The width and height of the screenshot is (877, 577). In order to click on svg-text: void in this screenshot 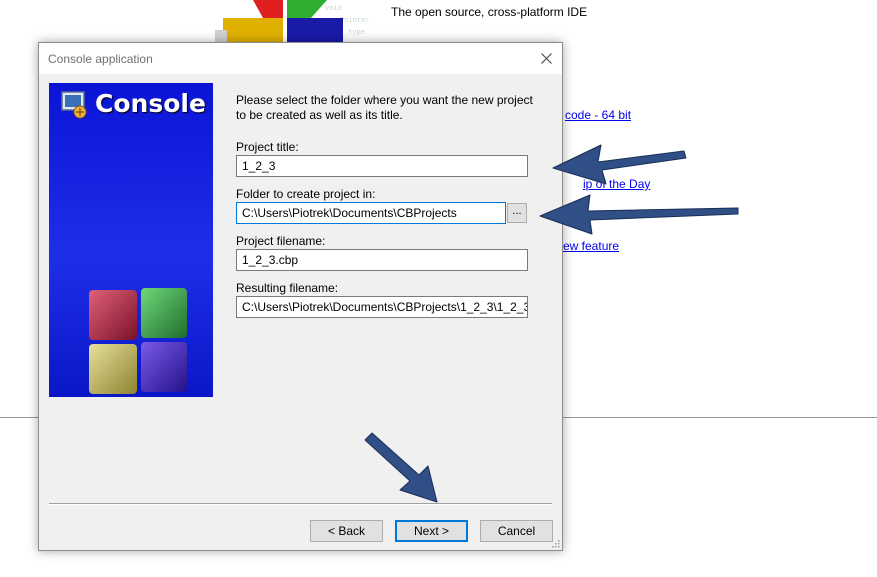, I will do `click(333, 8)`.